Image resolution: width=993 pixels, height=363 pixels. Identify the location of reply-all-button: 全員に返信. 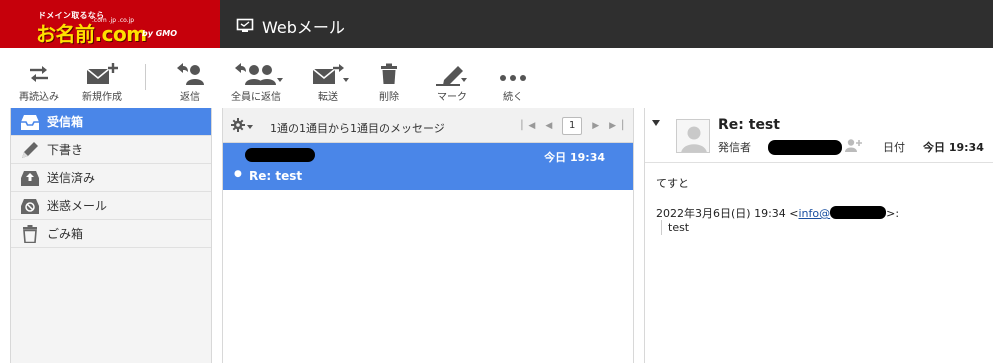
(256, 82).